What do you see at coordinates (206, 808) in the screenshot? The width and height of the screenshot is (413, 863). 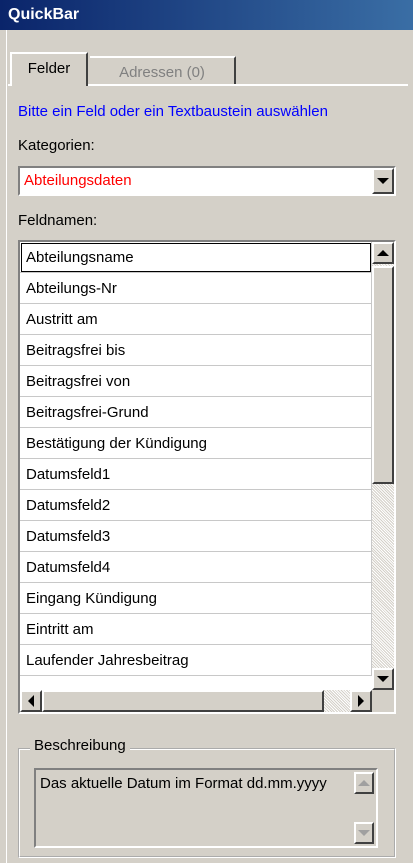 I see `beschreibung-textarea: Das aktuelle Datum im Format dd.mm.yyyy` at bounding box center [206, 808].